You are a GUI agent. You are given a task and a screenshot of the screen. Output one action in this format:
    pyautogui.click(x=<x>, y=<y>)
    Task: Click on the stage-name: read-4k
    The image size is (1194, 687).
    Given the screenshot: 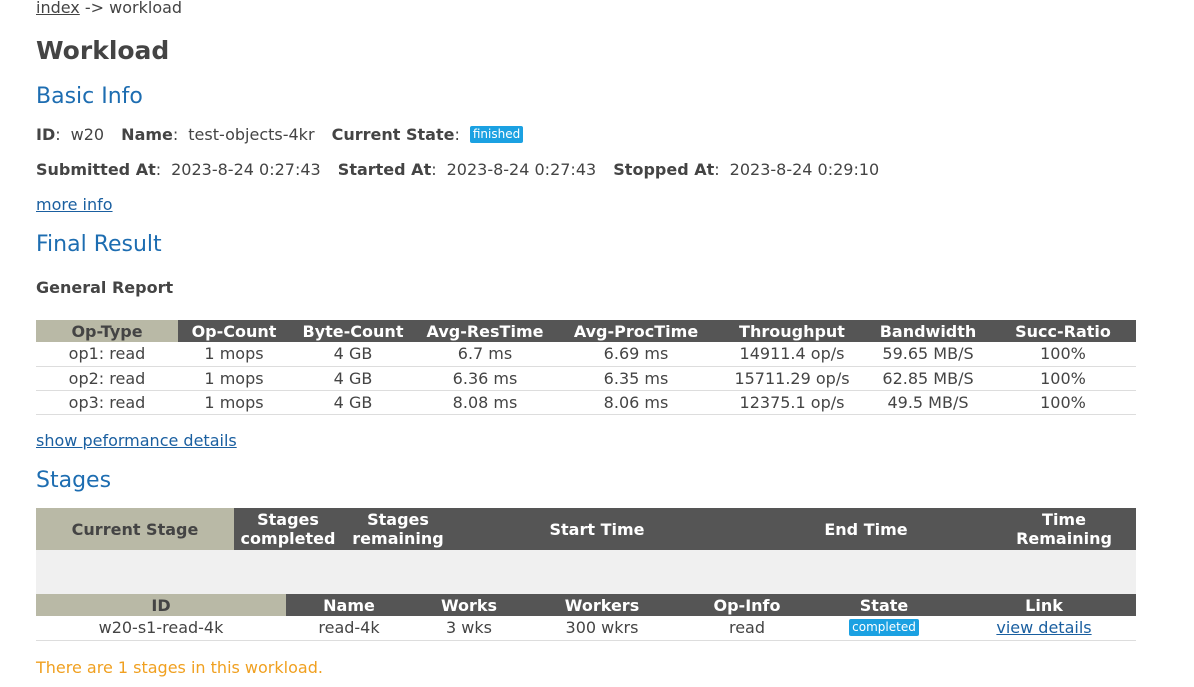 What is the action you would take?
    pyautogui.click(x=349, y=628)
    